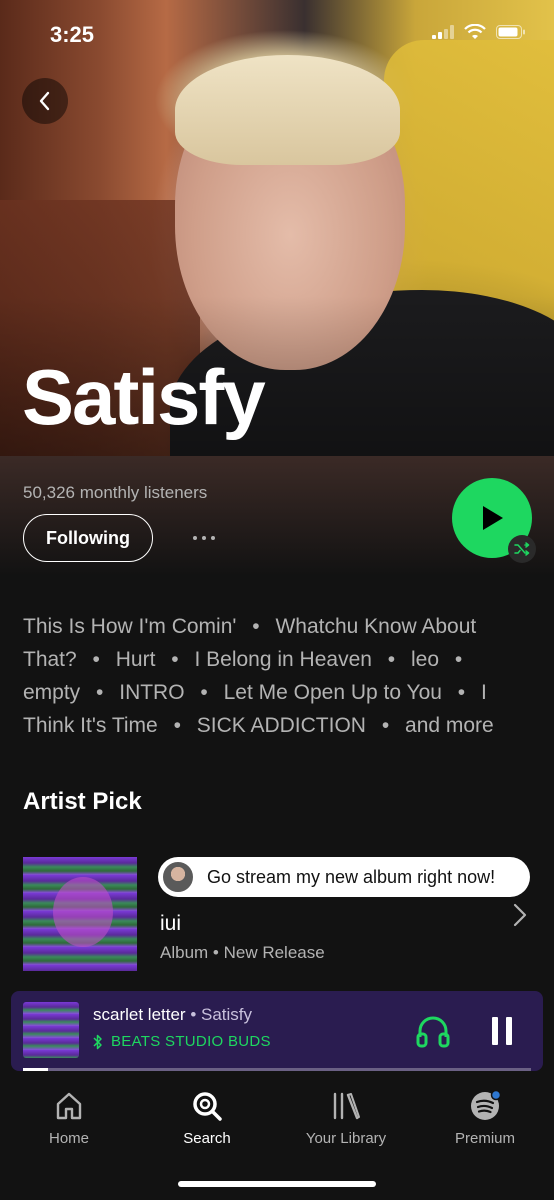  What do you see at coordinates (346, 1138) in the screenshot?
I see `nav-label: Your Library` at bounding box center [346, 1138].